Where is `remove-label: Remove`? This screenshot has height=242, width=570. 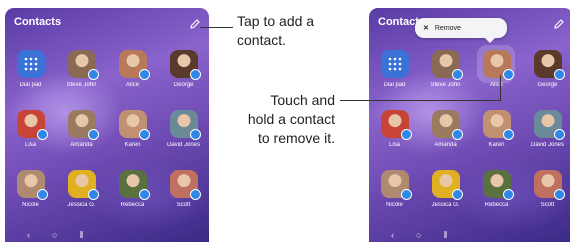
remove-label: Remove is located at coordinates (447, 28).